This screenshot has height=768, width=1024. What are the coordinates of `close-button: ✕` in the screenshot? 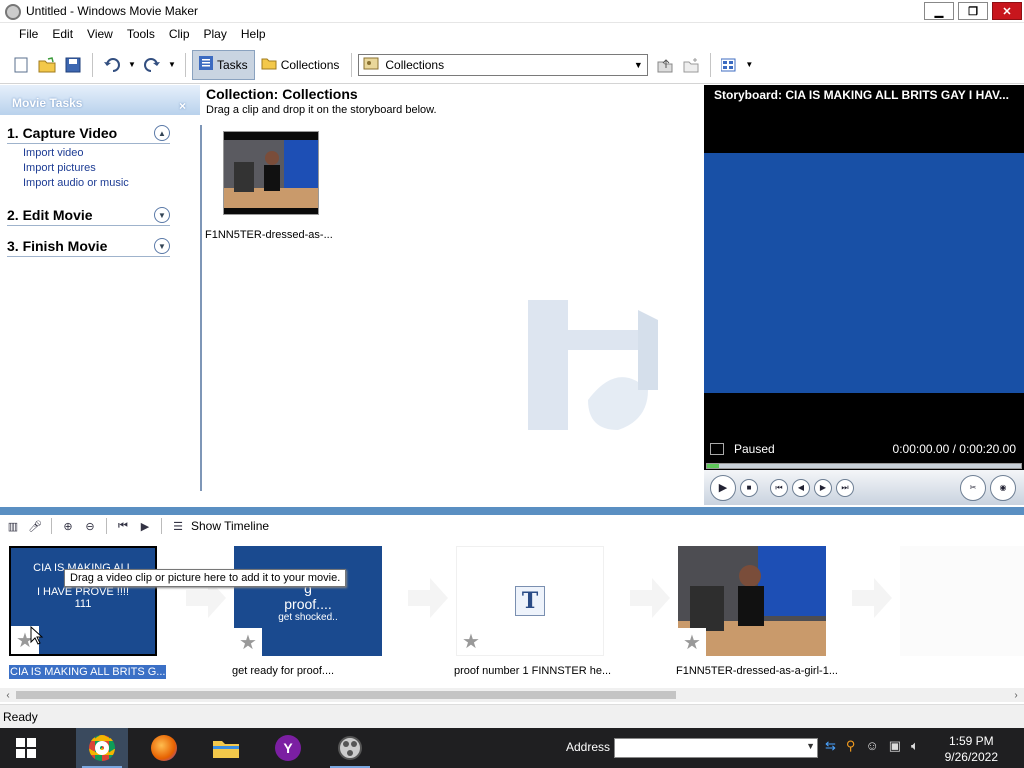 It's located at (1007, 11).